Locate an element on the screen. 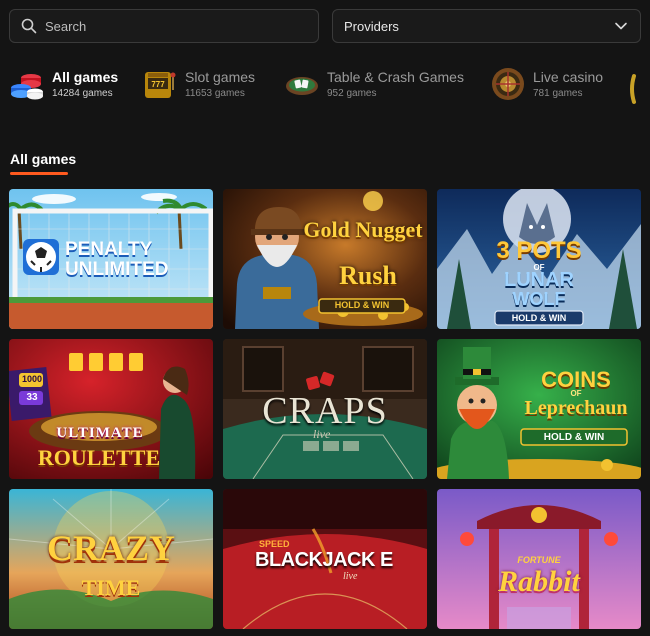 Image resolution: width=650 pixels, height=636 pixels. providers-label: Providers is located at coordinates (371, 26).